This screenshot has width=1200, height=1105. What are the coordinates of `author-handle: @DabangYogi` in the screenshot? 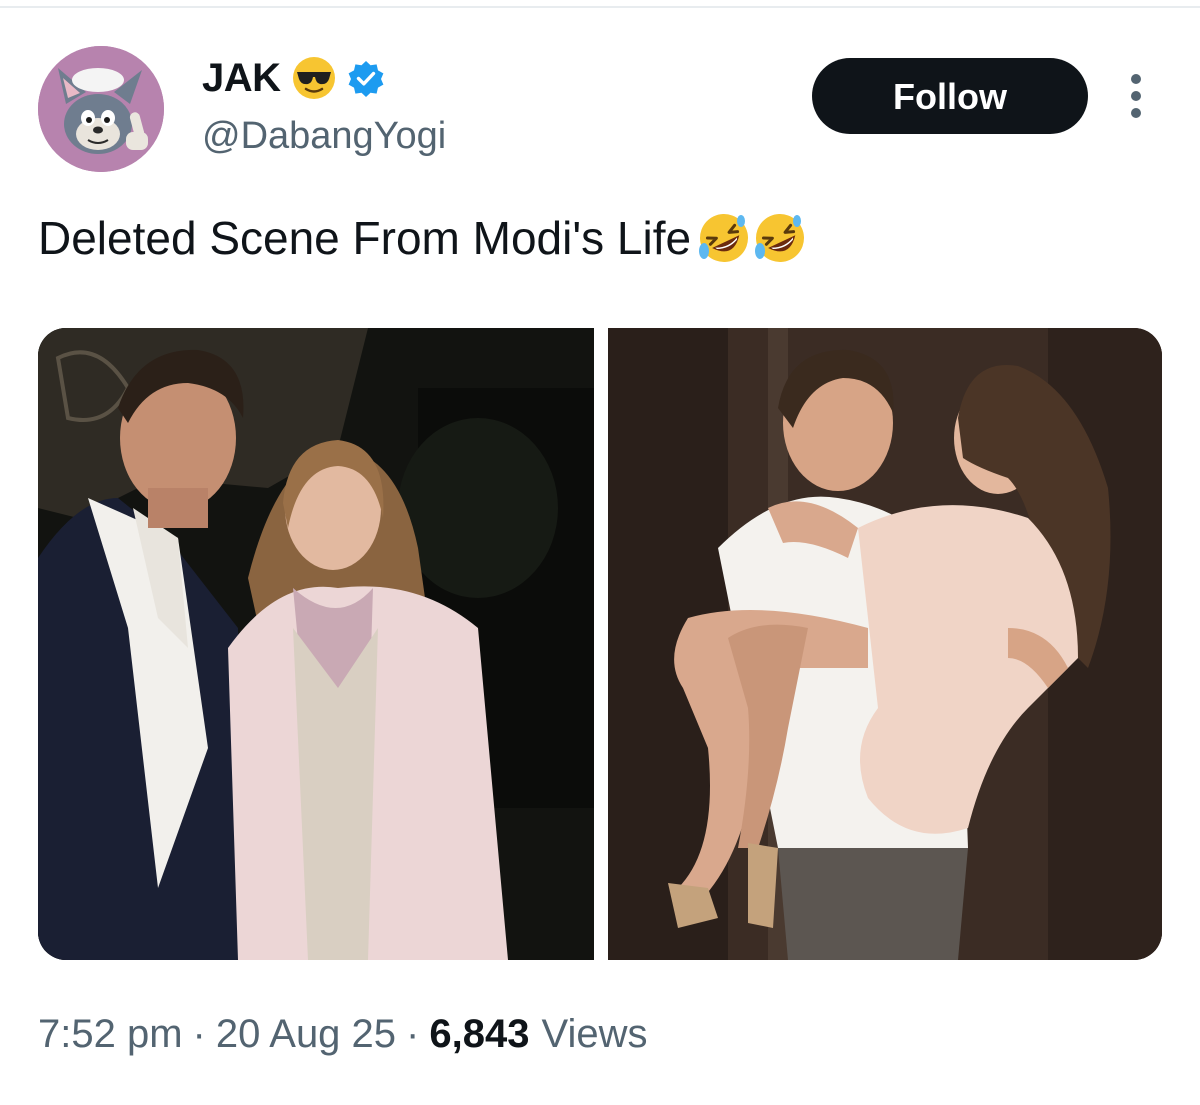 It's located at (324, 136).